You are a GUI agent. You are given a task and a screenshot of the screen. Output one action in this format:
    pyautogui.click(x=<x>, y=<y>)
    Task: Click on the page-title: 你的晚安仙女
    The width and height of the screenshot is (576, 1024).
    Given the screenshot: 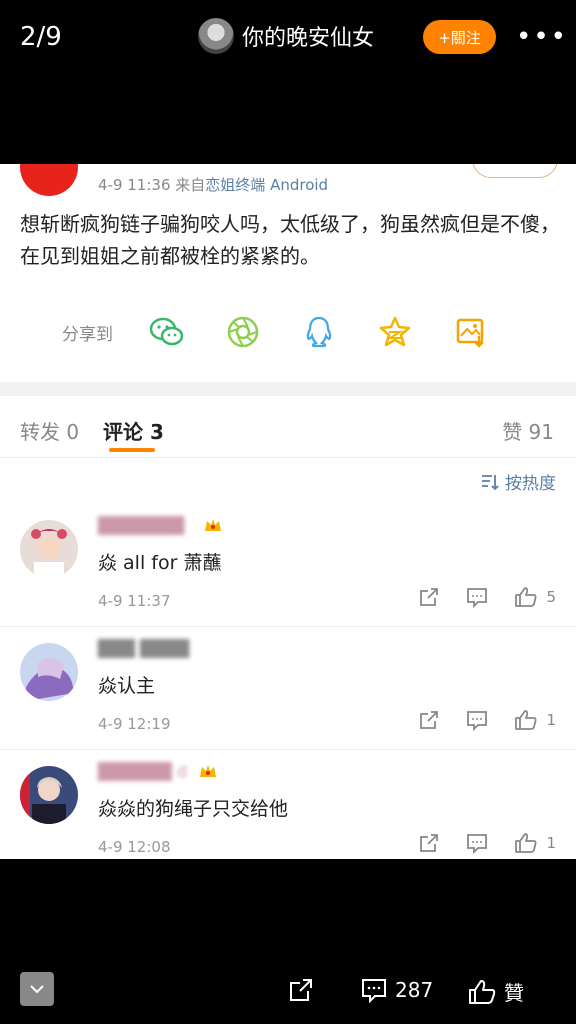 What is the action you would take?
    pyautogui.click(x=308, y=38)
    